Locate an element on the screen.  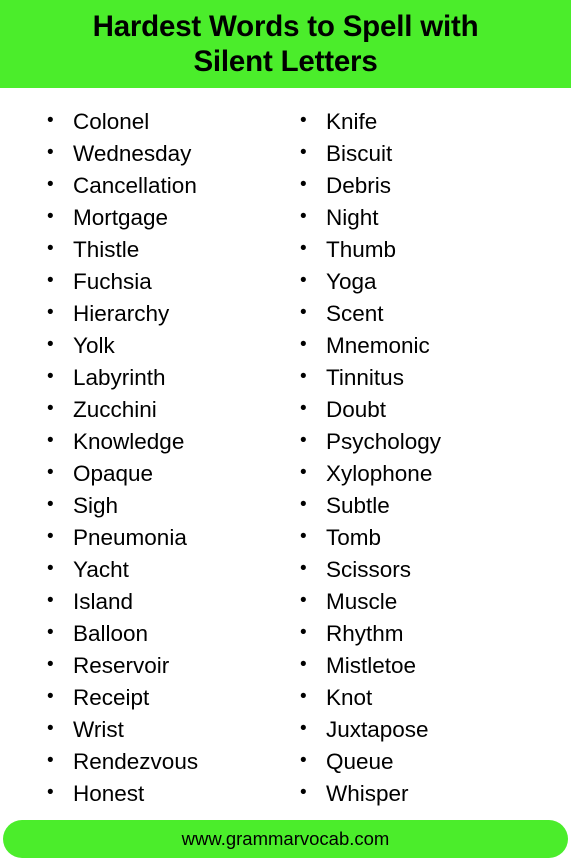
list-item: • Wrist is located at coordinates (160, 730).